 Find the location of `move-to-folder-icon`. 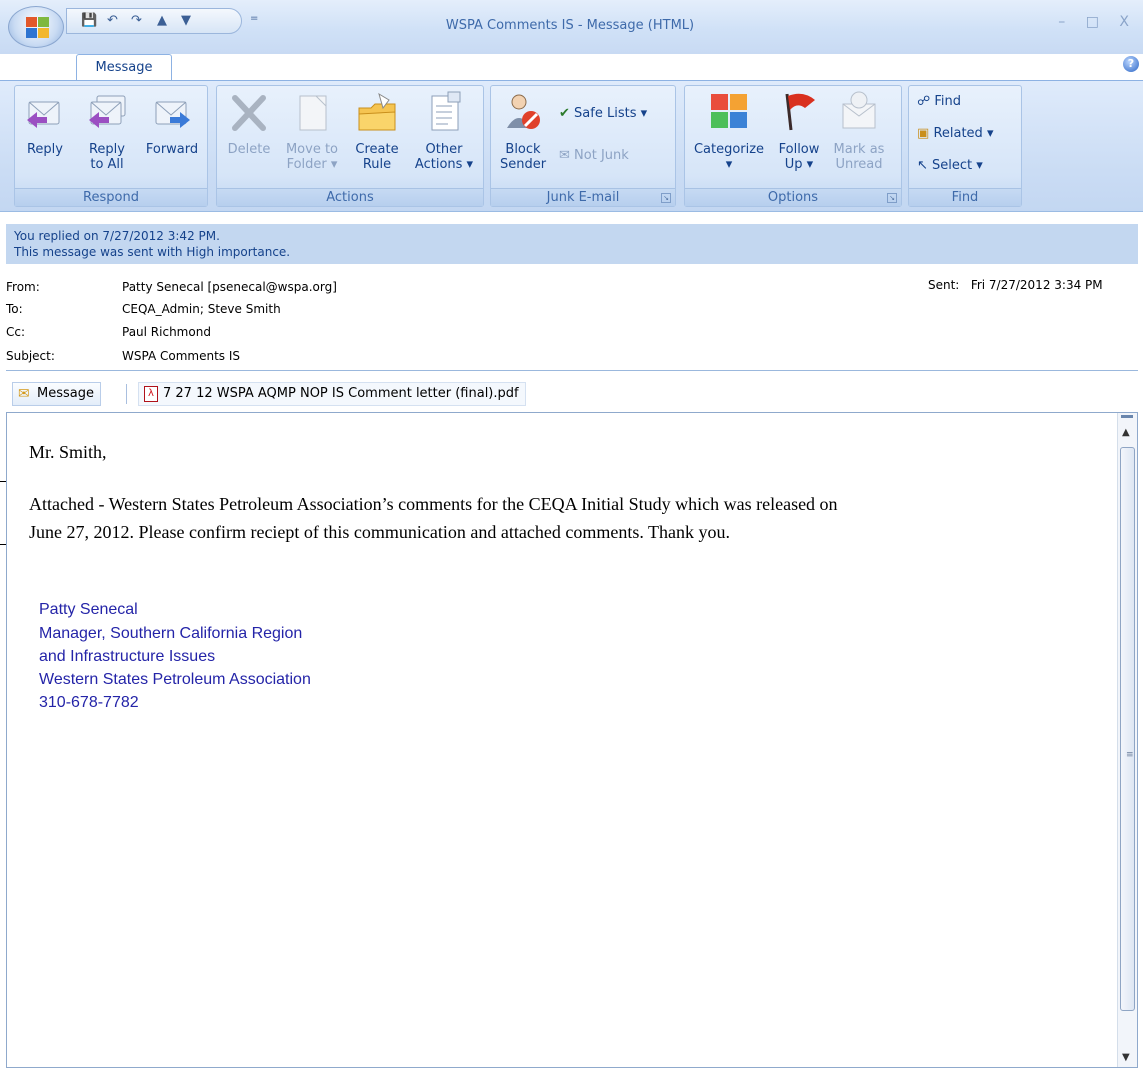

move-to-folder-icon is located at coordinates (312, 112).